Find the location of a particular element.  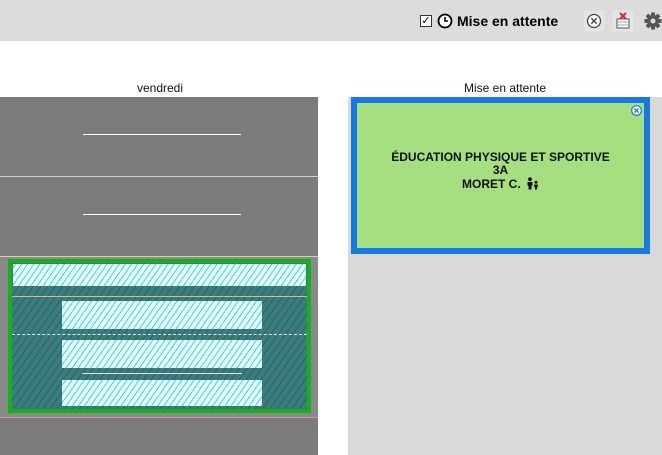

waiting-checkbox-label: Mise en attente is located at coordinates (507, 21).